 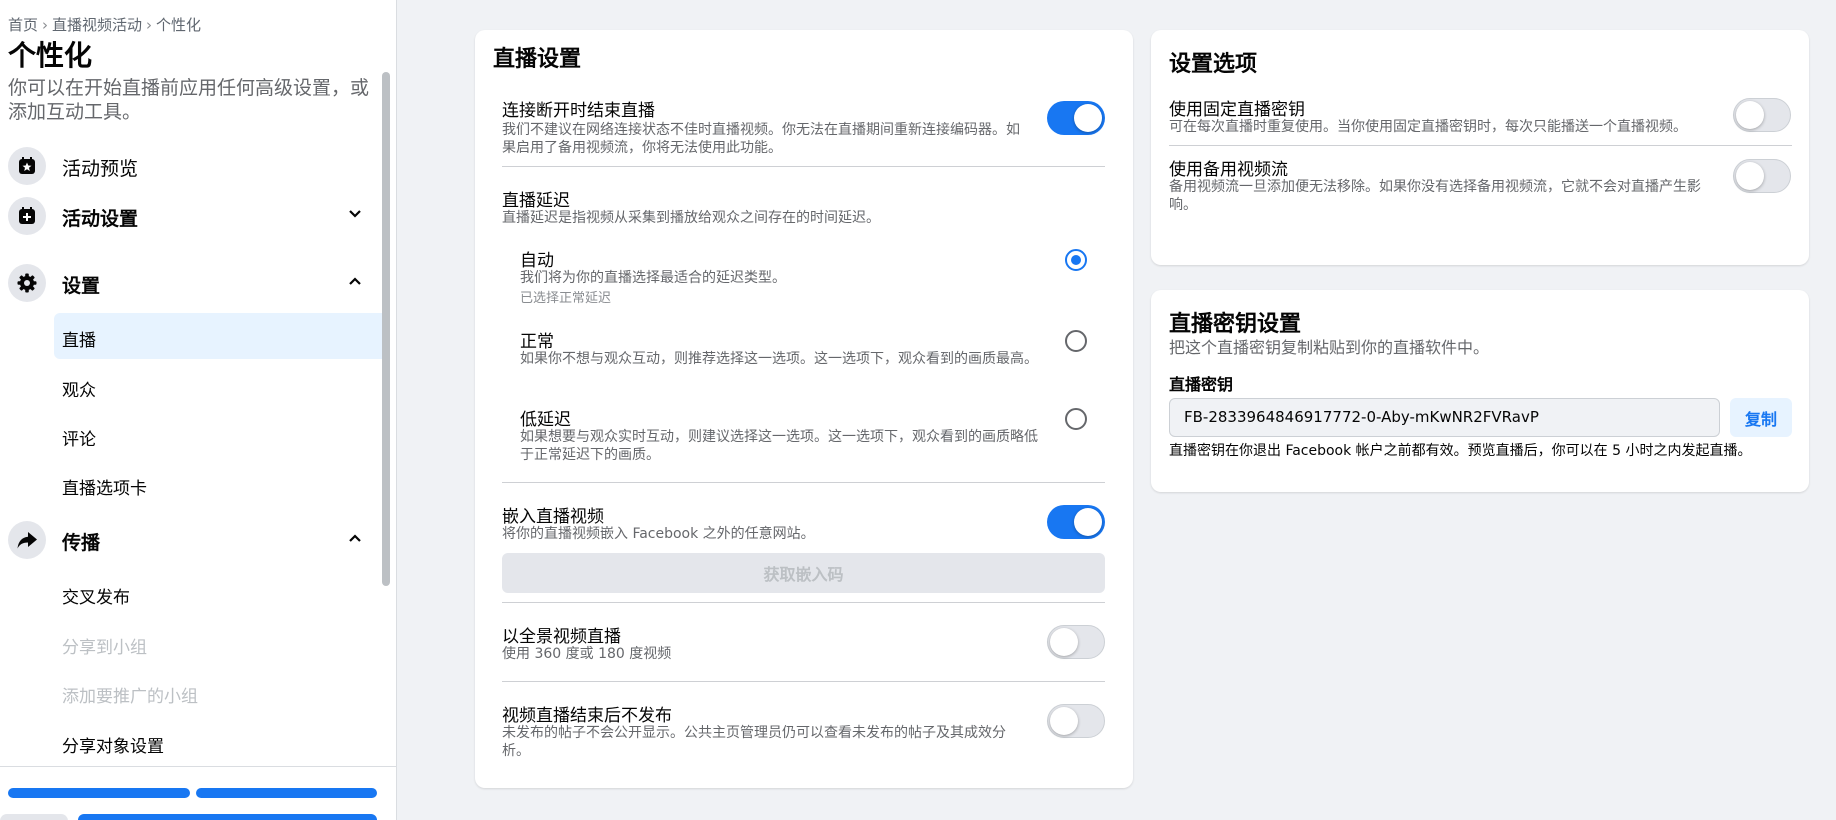 What do you see at coordinates (191, 215) in the screenshot?
I see `nav-event-settings: 活动设置` at bounding box center [191, 215].